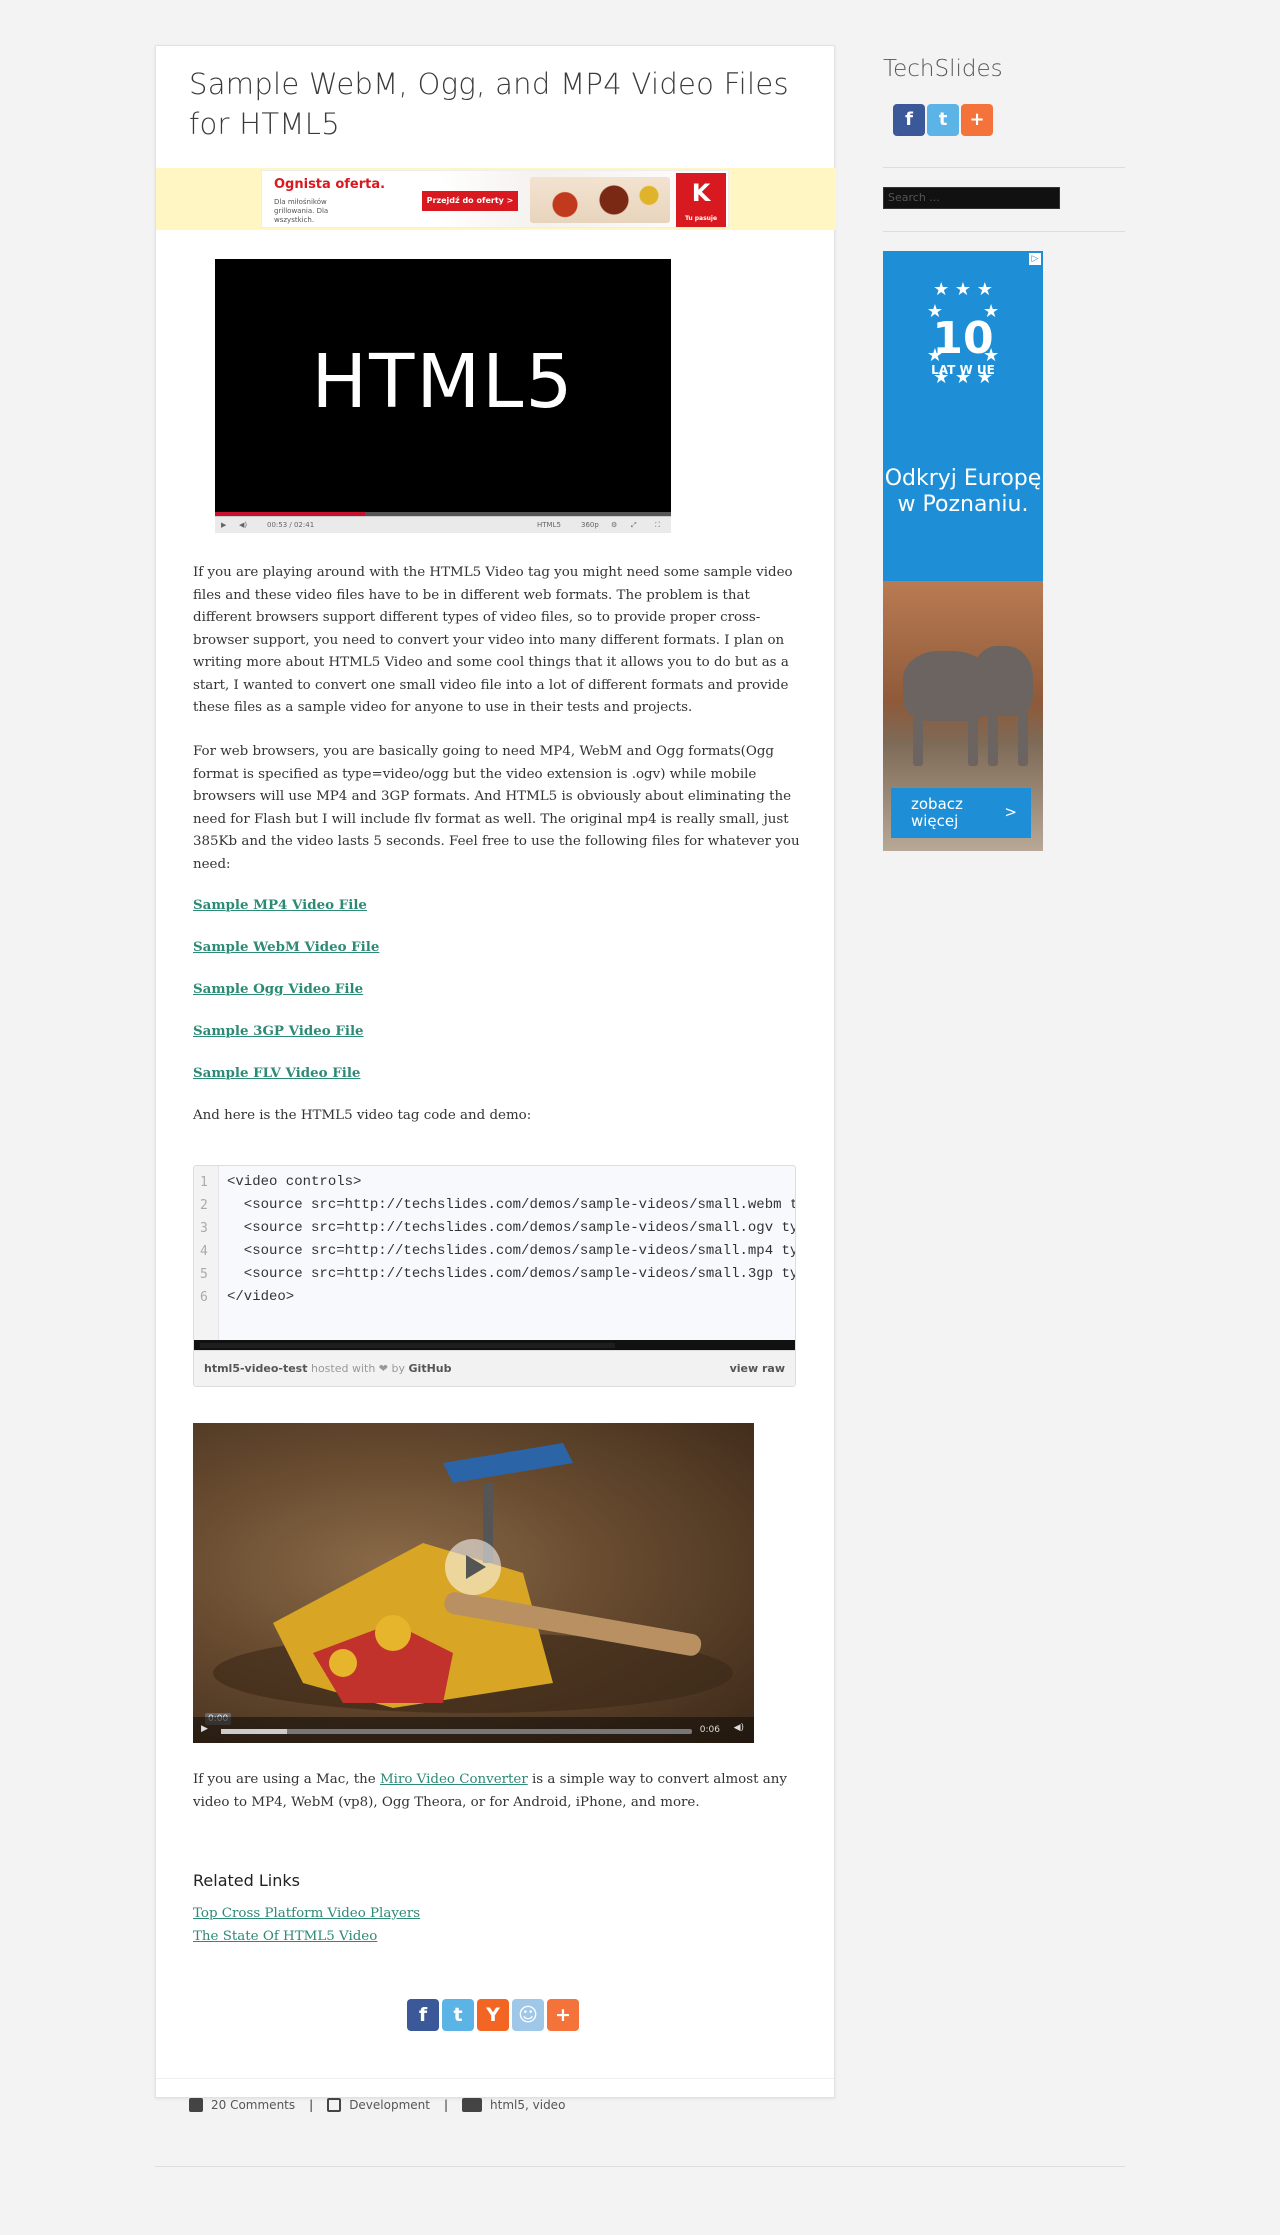  Describe the element at coordinates (590, 525) in the screenshot. I see `player-quality: 360p` at that location.